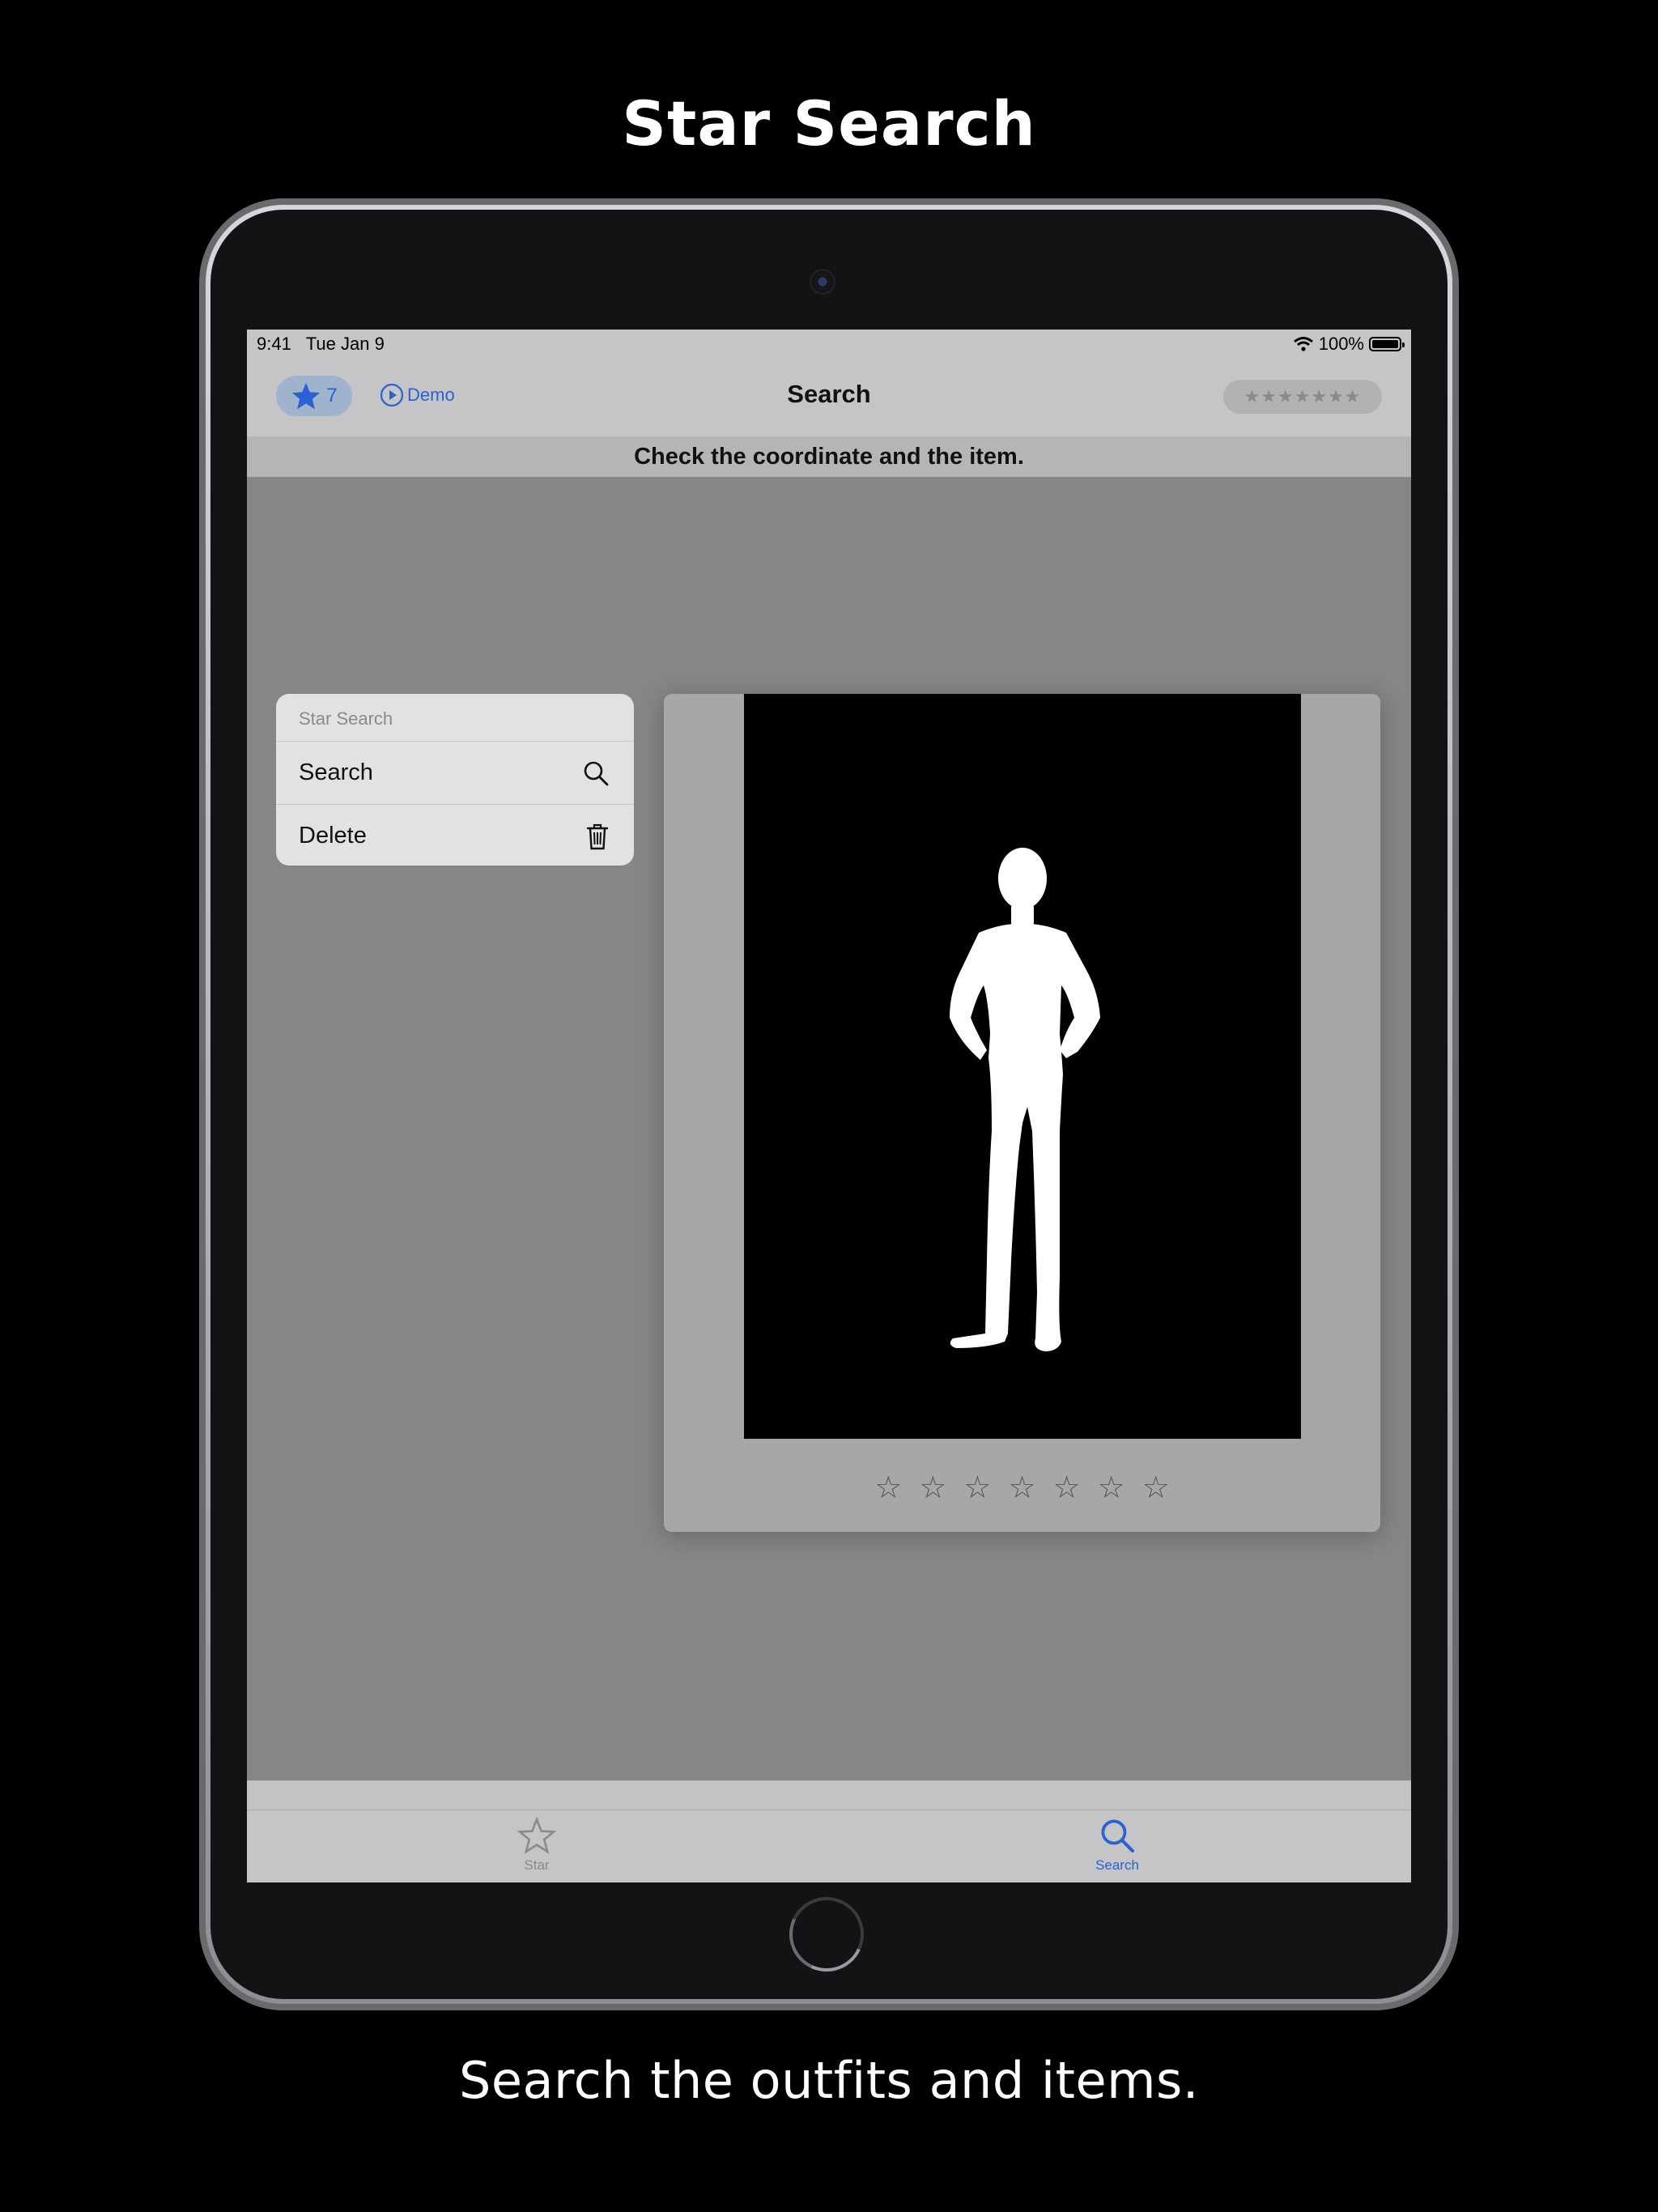 The height and width of the screenshot is (2212, 1658). What do you see at coordinates (455, 774) in the screenshot?
I see `menu-item-search: Search` at bounding box center [455, 774].